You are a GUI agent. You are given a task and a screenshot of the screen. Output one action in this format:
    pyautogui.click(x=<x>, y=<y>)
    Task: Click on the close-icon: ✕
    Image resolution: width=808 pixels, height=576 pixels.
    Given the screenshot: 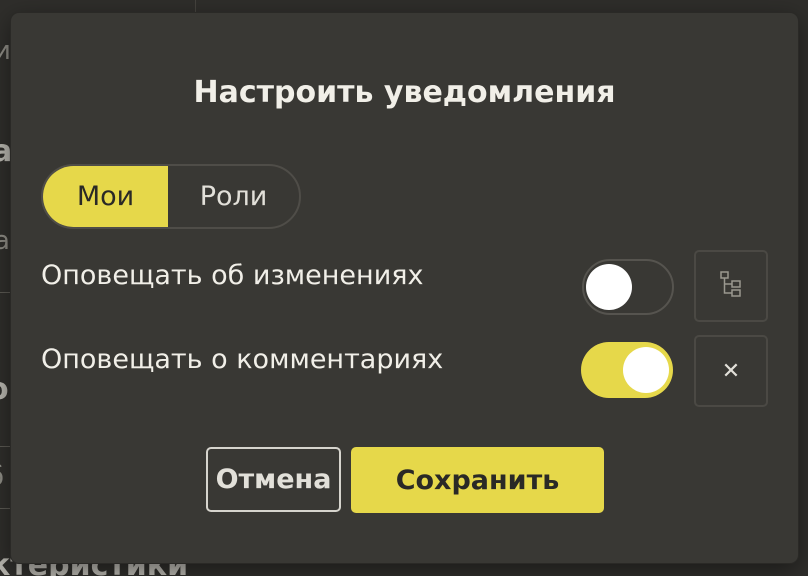 What is the action you would take?
    pyautogui.click(x=731, y=371)
    